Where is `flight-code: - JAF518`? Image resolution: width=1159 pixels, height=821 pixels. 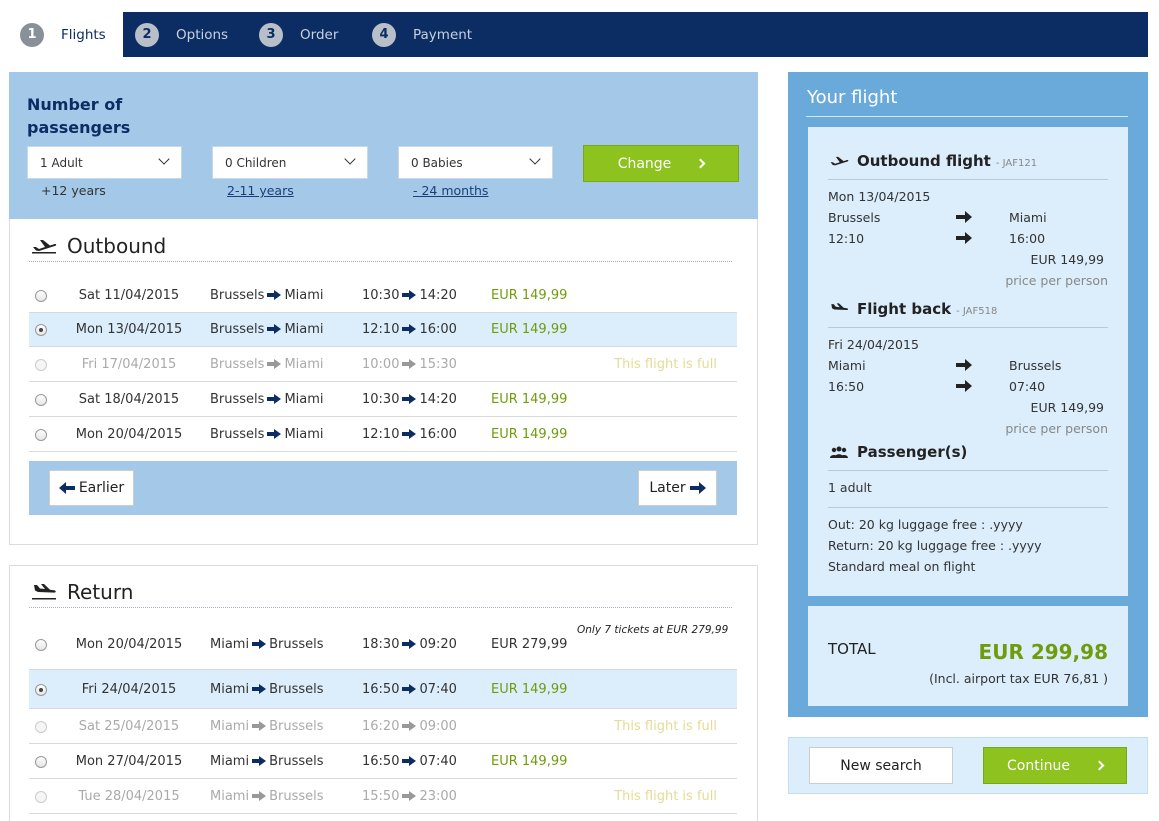 flight-code: - JAF518 is located at coordinates (977, 311).